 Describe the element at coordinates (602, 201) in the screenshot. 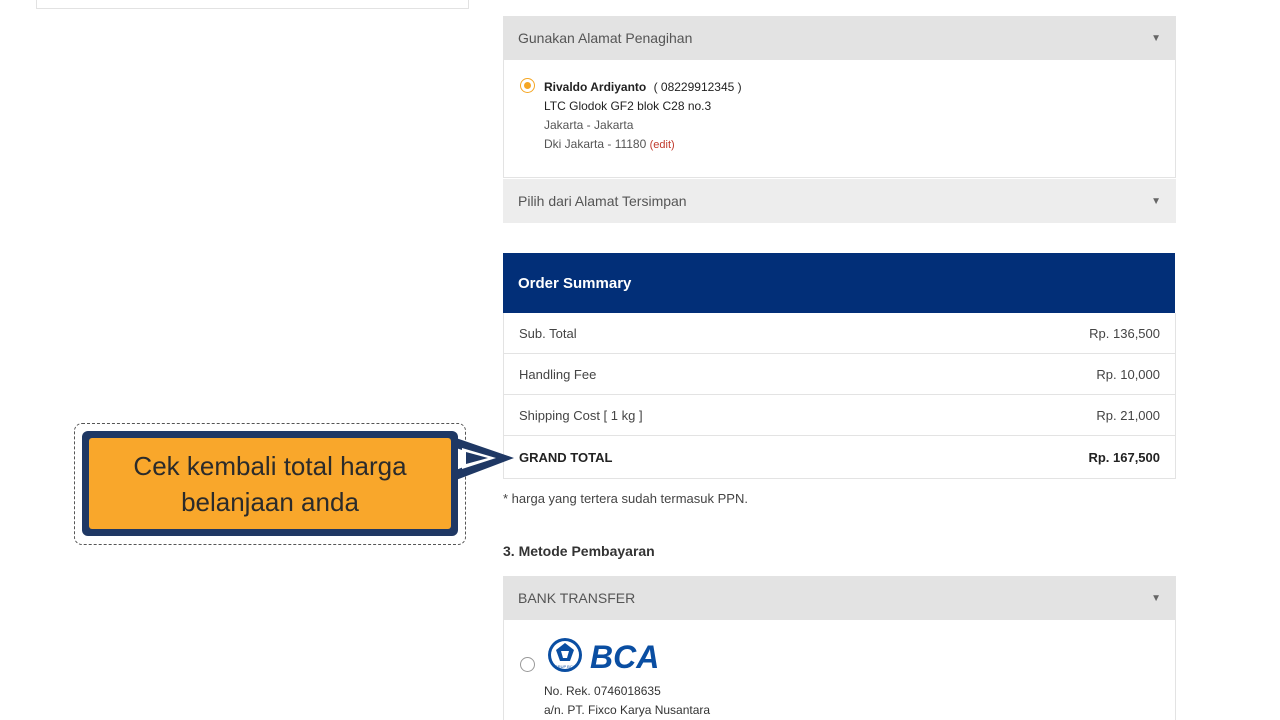

I see `saved-address-dropdown-label: Pilih dari Alamat Tersimpan` at that location.